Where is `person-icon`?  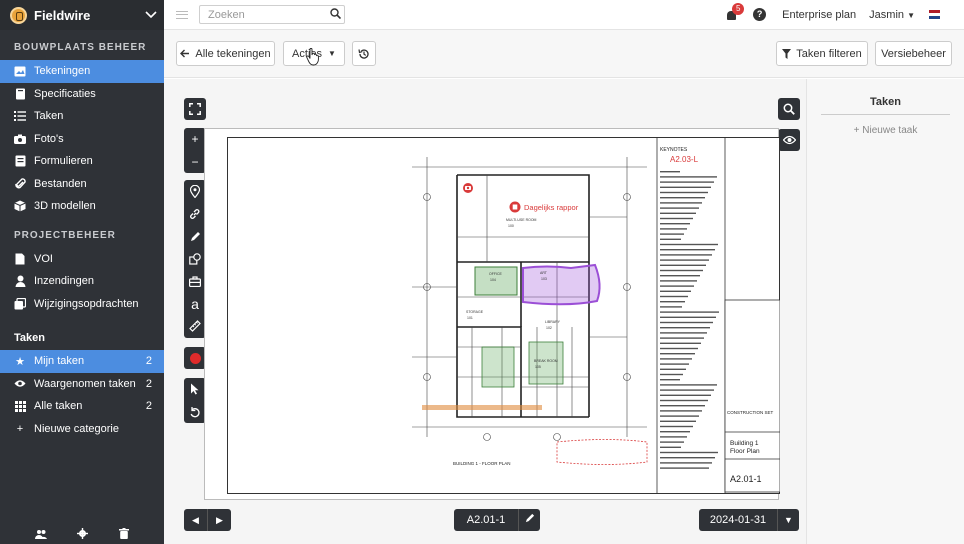
person-icon is located at coordinates (20, 281).